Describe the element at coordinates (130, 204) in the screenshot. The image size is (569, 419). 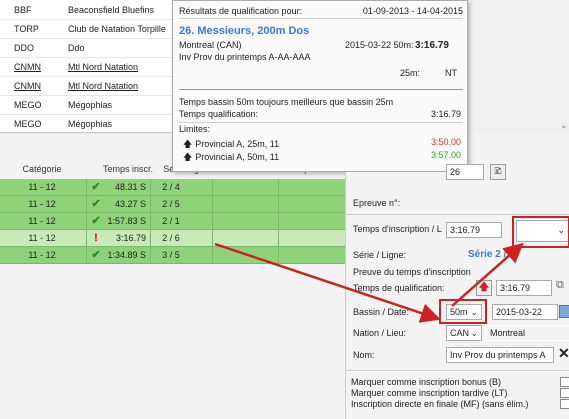
I see `row-entry-time: 43.27 S` at that location.